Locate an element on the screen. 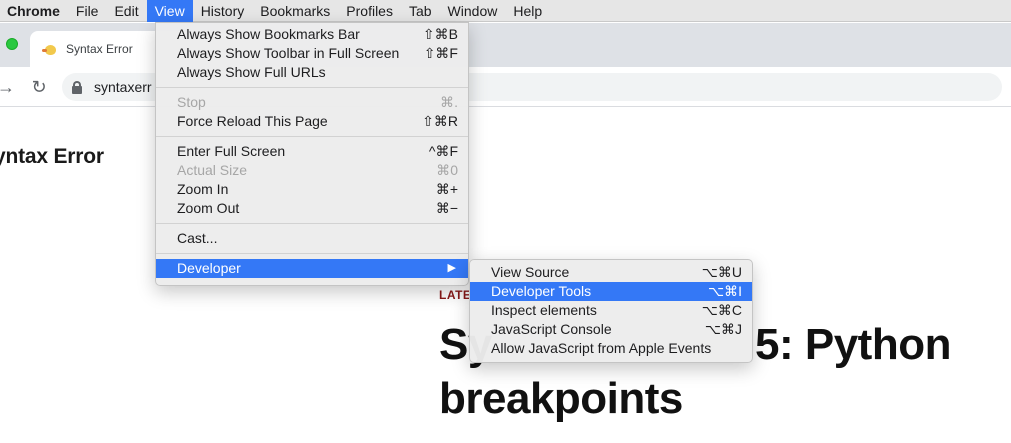 Image resolution: width=1011 pixels, height=443 pixels. shortcut-label: ⇧⌘F is located at coordinates (440, 53).